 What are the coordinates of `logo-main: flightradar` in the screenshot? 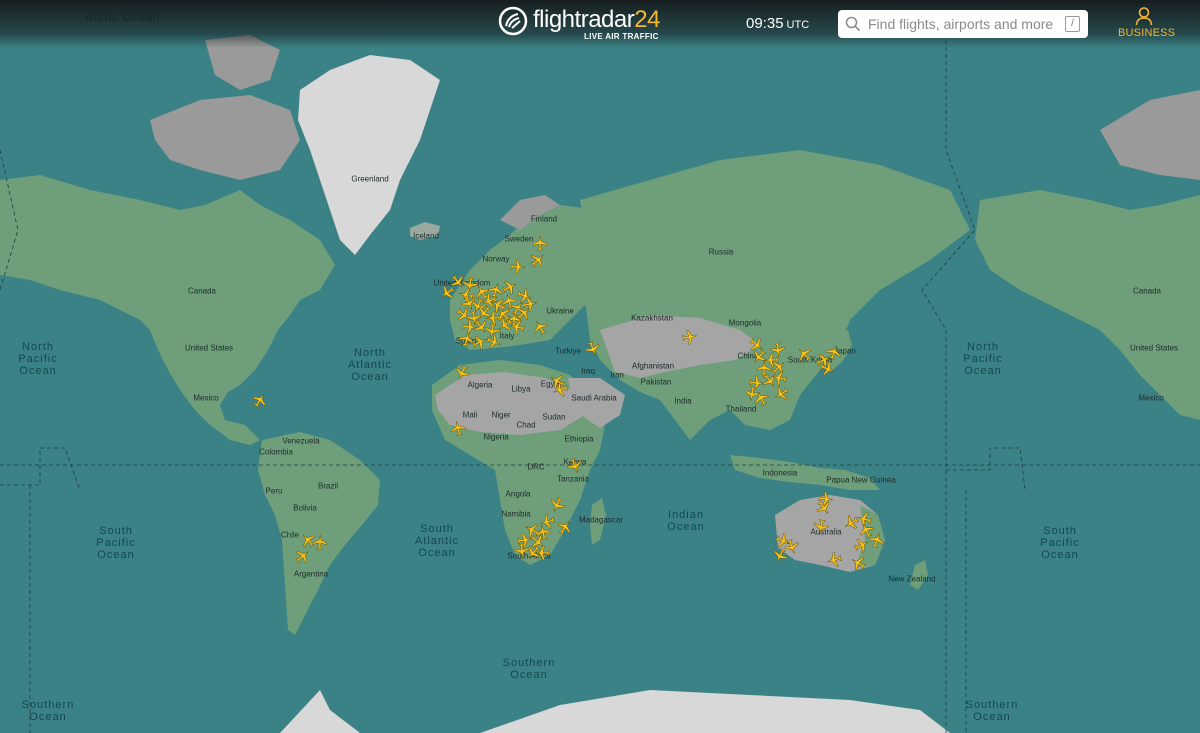 It's located at (584, 19).